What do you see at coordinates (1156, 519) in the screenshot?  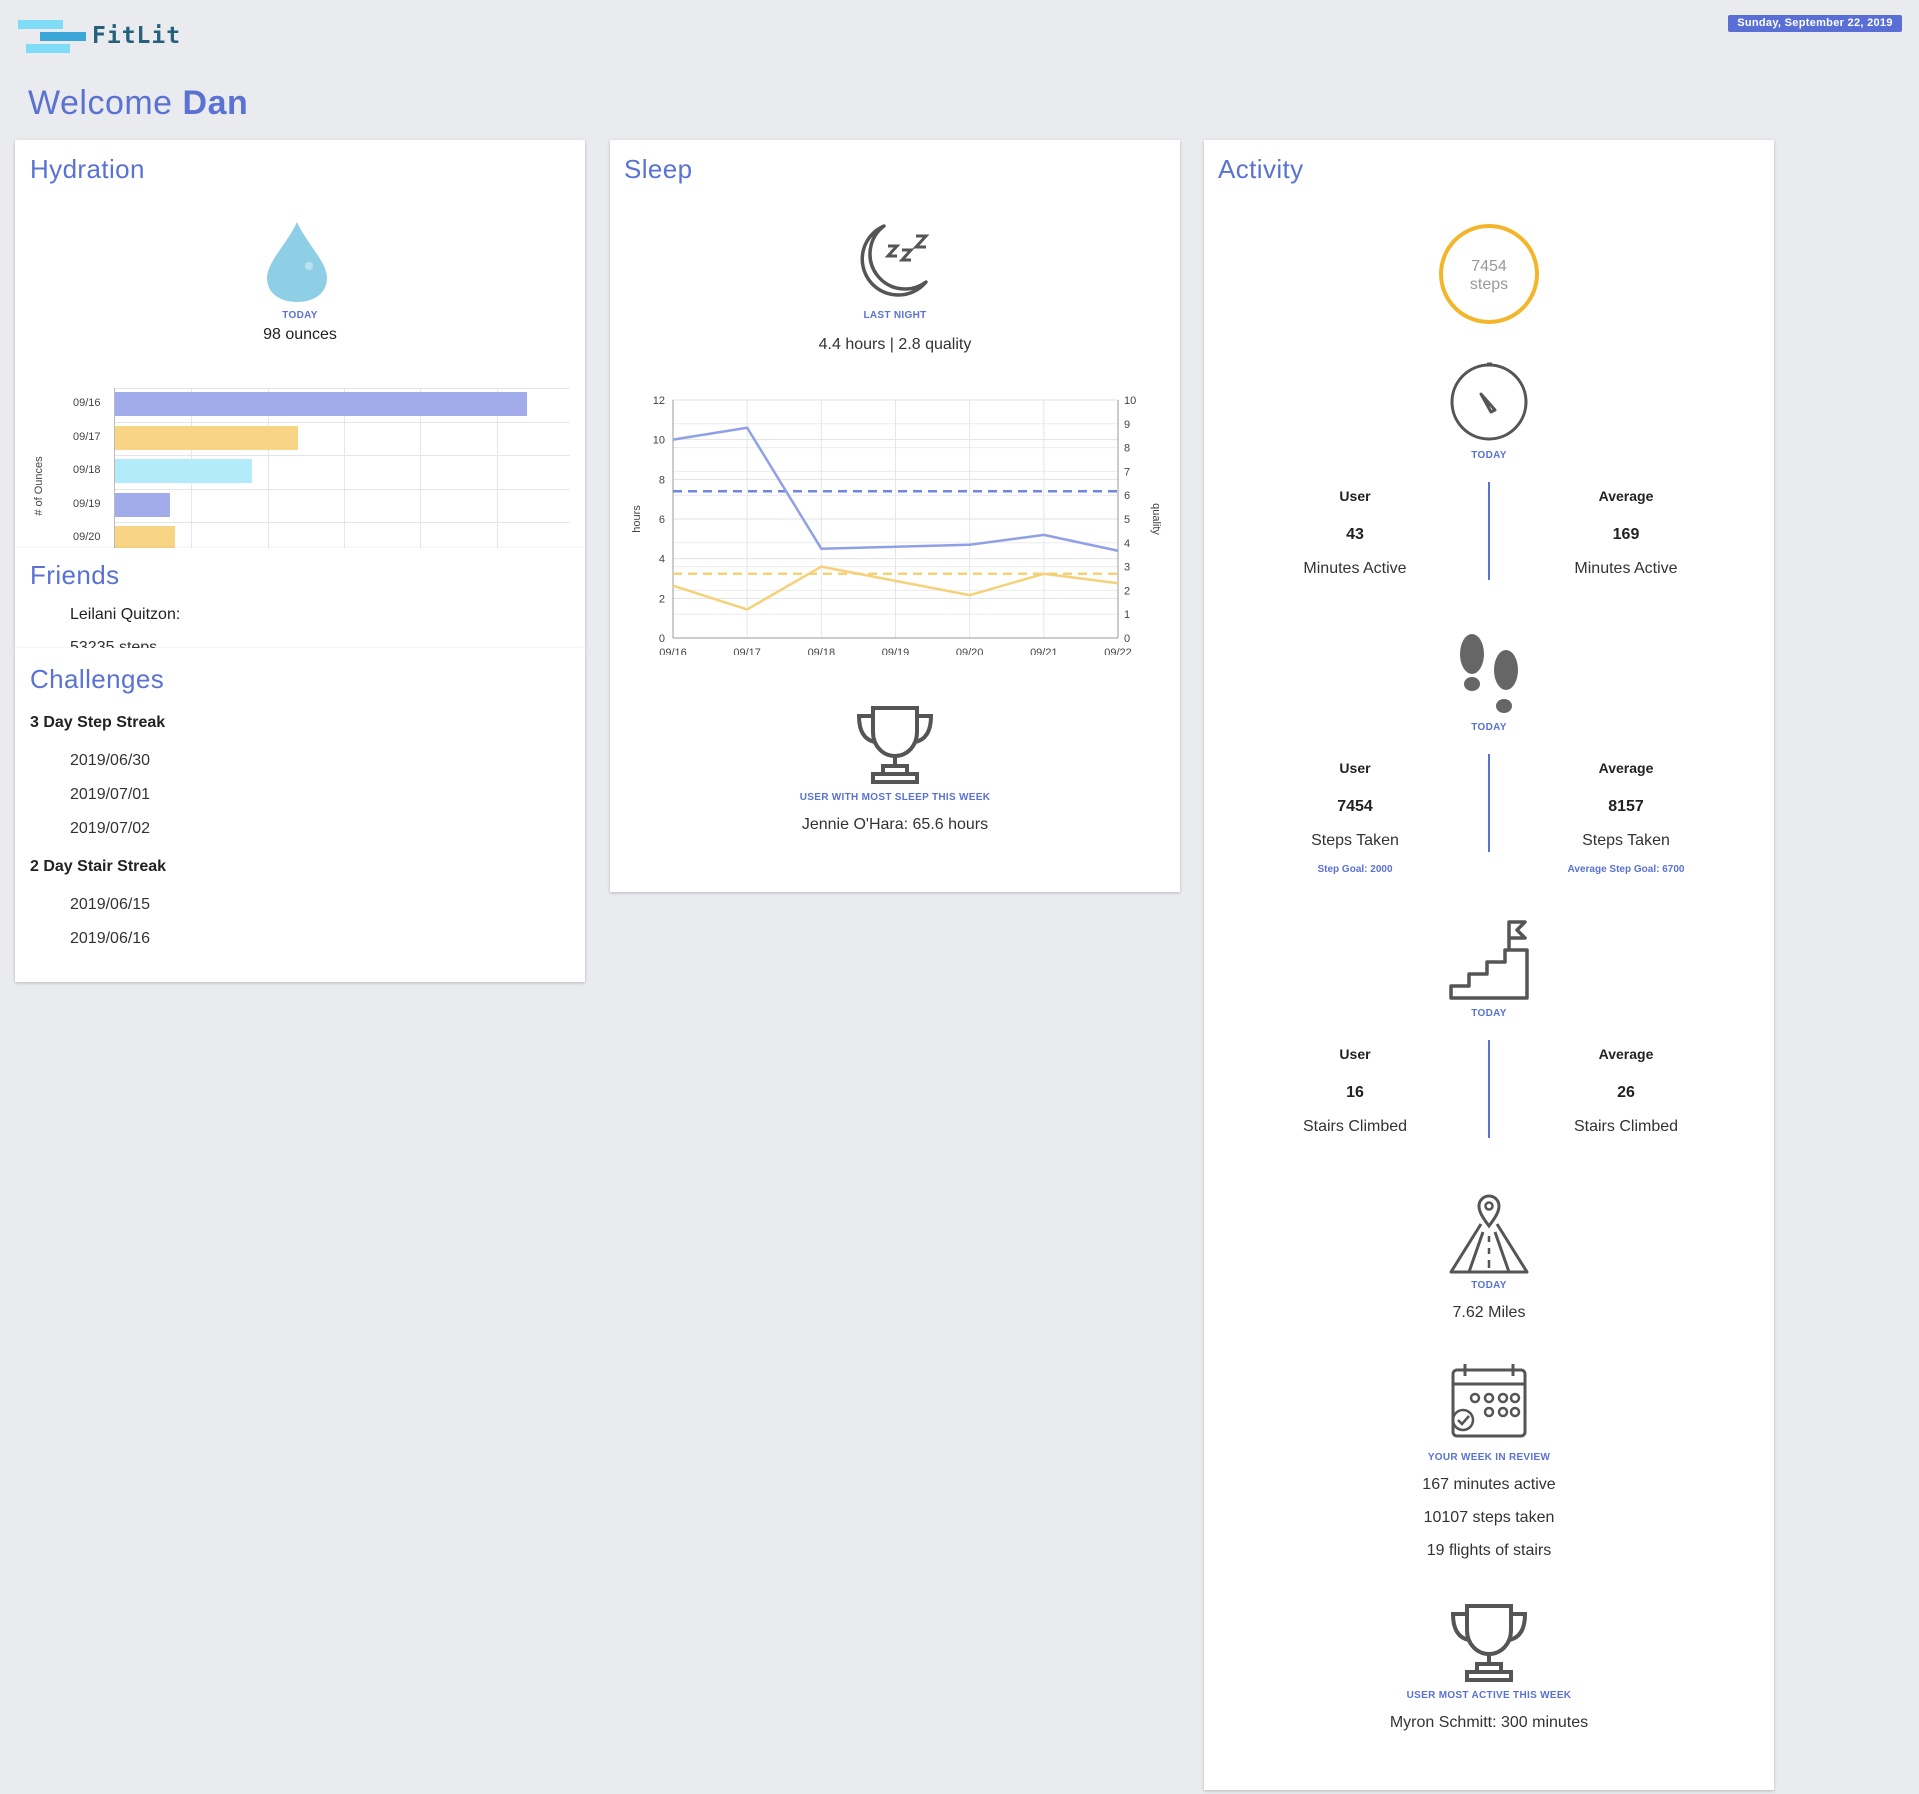 I see `y2-axis-label: quality` at bounding box center [1156, 519].